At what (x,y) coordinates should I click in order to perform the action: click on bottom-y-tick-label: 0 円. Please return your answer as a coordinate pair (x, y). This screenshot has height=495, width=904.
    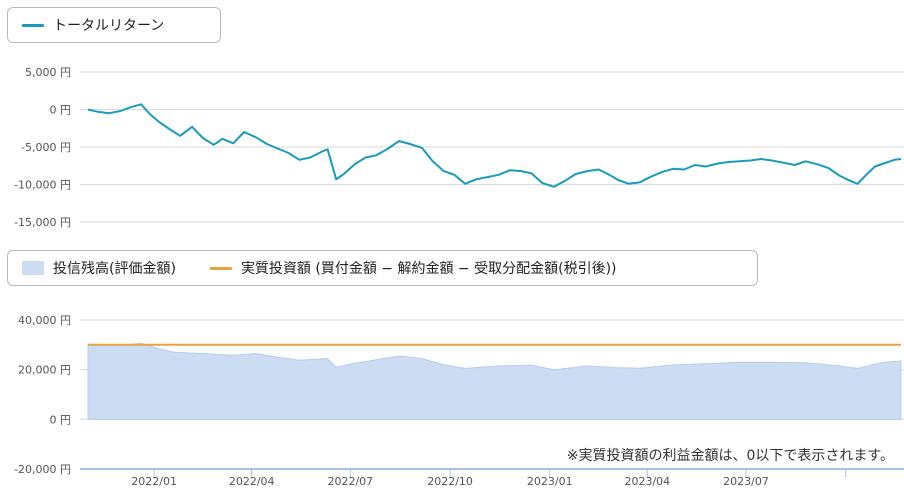
    Looking at the image, I should click on (61, 419).